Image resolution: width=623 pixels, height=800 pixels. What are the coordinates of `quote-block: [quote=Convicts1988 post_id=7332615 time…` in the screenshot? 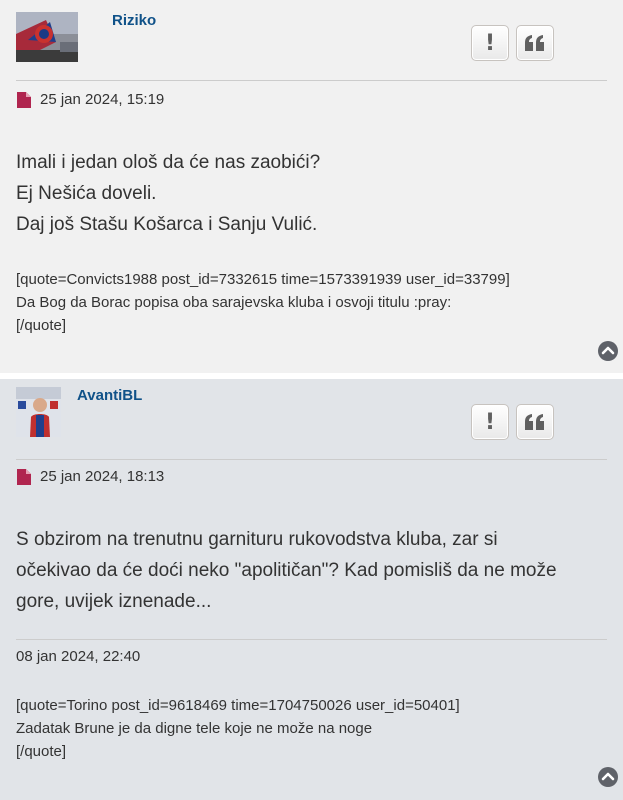 It's located at (263, 302).